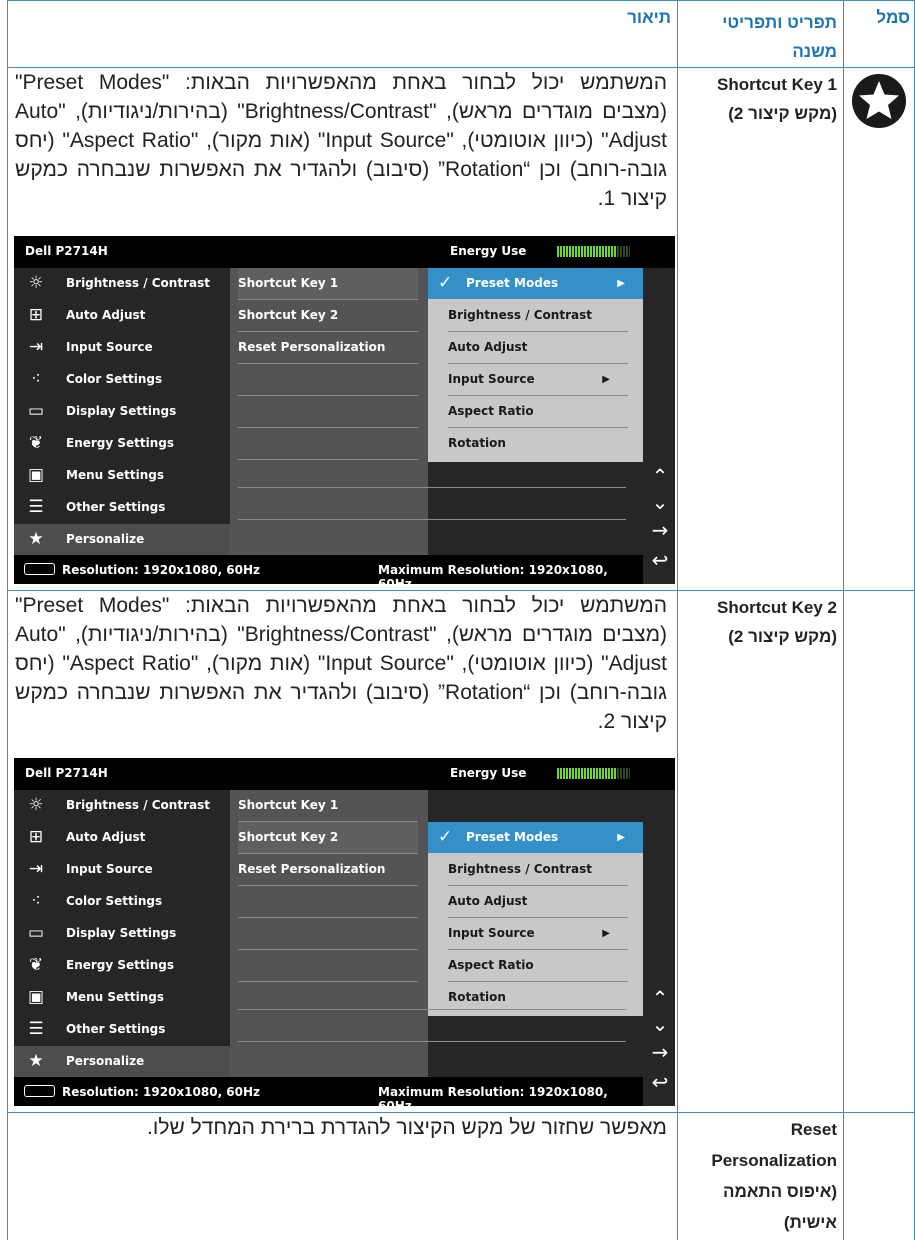  I want to click on header-item: תפריט ותפריטי משנה, so click(760, 37).